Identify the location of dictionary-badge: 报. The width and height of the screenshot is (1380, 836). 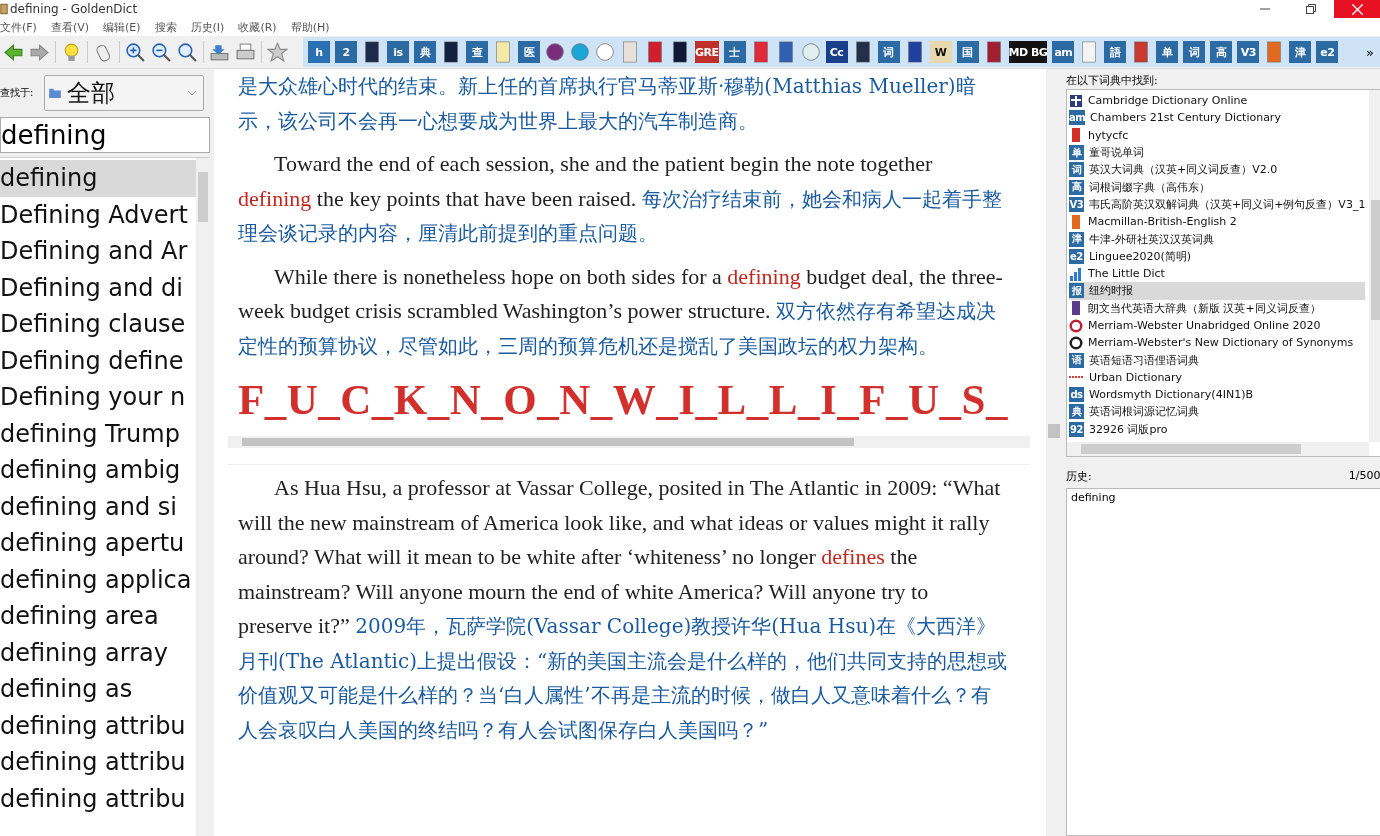
(1076, 291).